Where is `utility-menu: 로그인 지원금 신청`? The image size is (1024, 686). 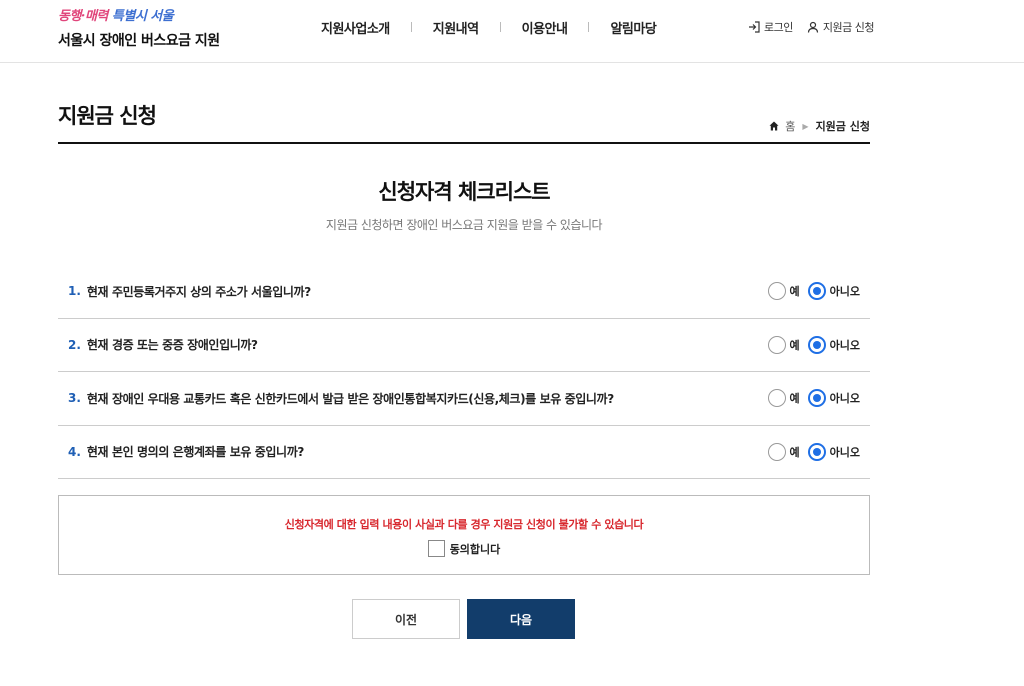
utility-menu: 로그인 지원금 신청 is located at coordinates (811, 27).